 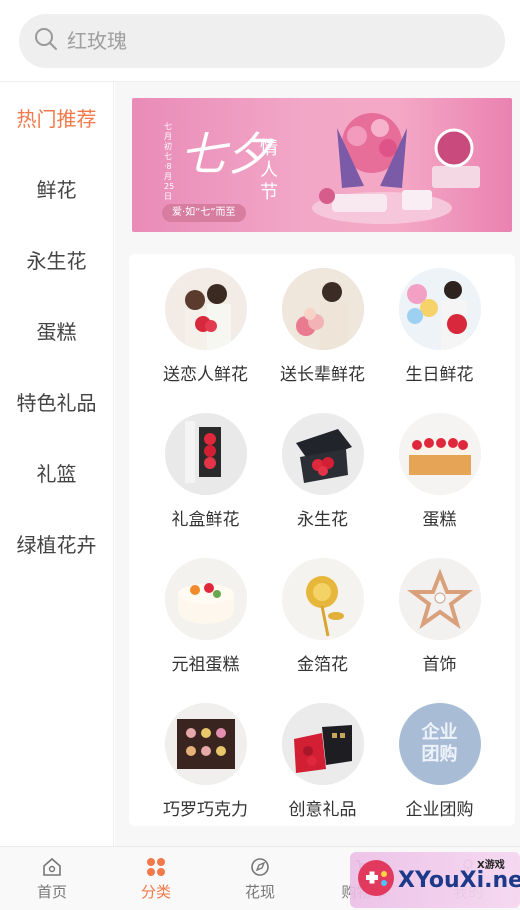 I want to click on grid-item-chocolate: 巧罗巧克力, so click(x=205, y=761).